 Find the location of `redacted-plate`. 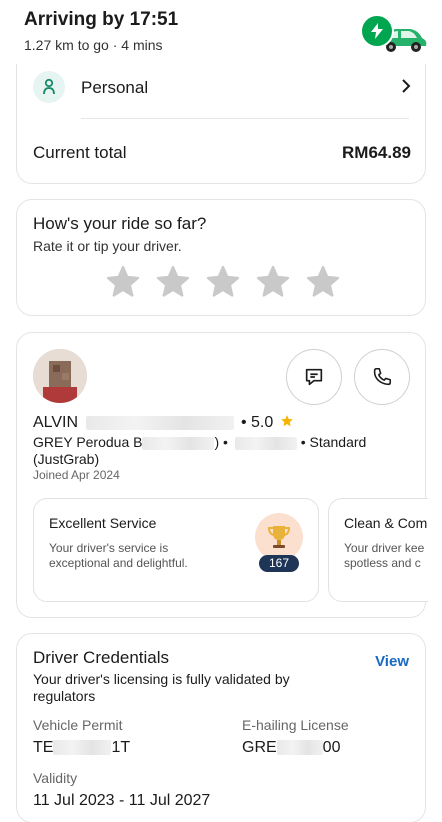

redacted-plate is located at coordinates (265, 443).